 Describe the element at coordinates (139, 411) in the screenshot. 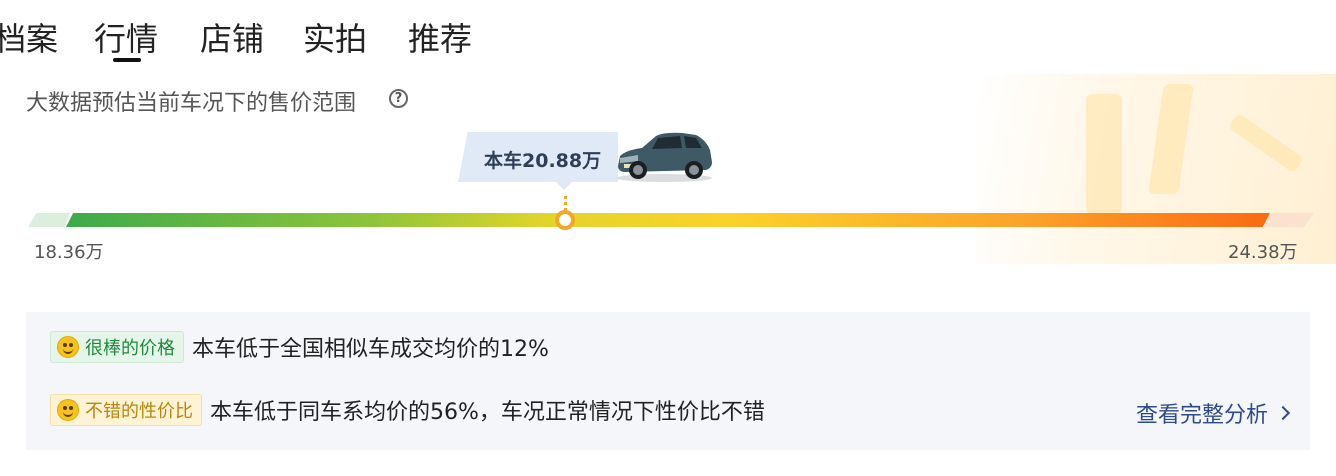

I see `badge-label: 不错的性价比` at that location.